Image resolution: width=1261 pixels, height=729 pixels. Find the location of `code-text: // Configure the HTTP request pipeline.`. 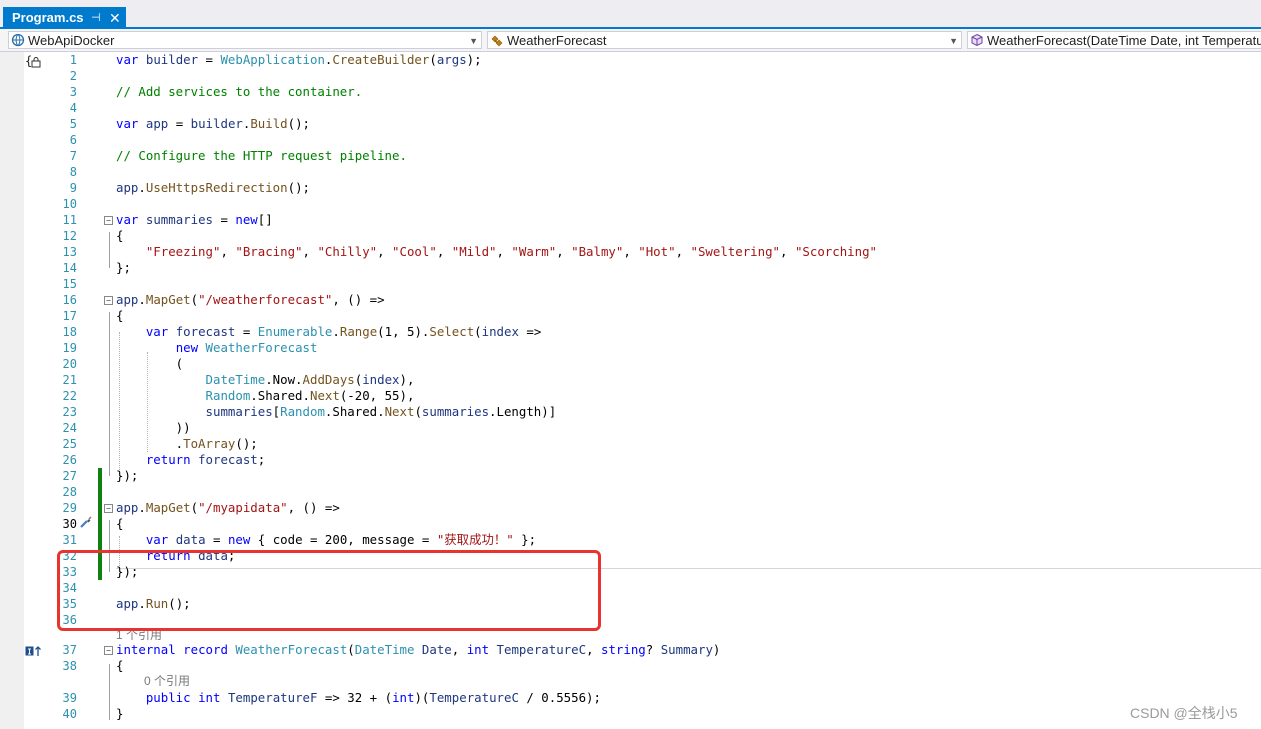

code-text: // Configure the HTTP request pipeline. is located at coordinates (261, 155).